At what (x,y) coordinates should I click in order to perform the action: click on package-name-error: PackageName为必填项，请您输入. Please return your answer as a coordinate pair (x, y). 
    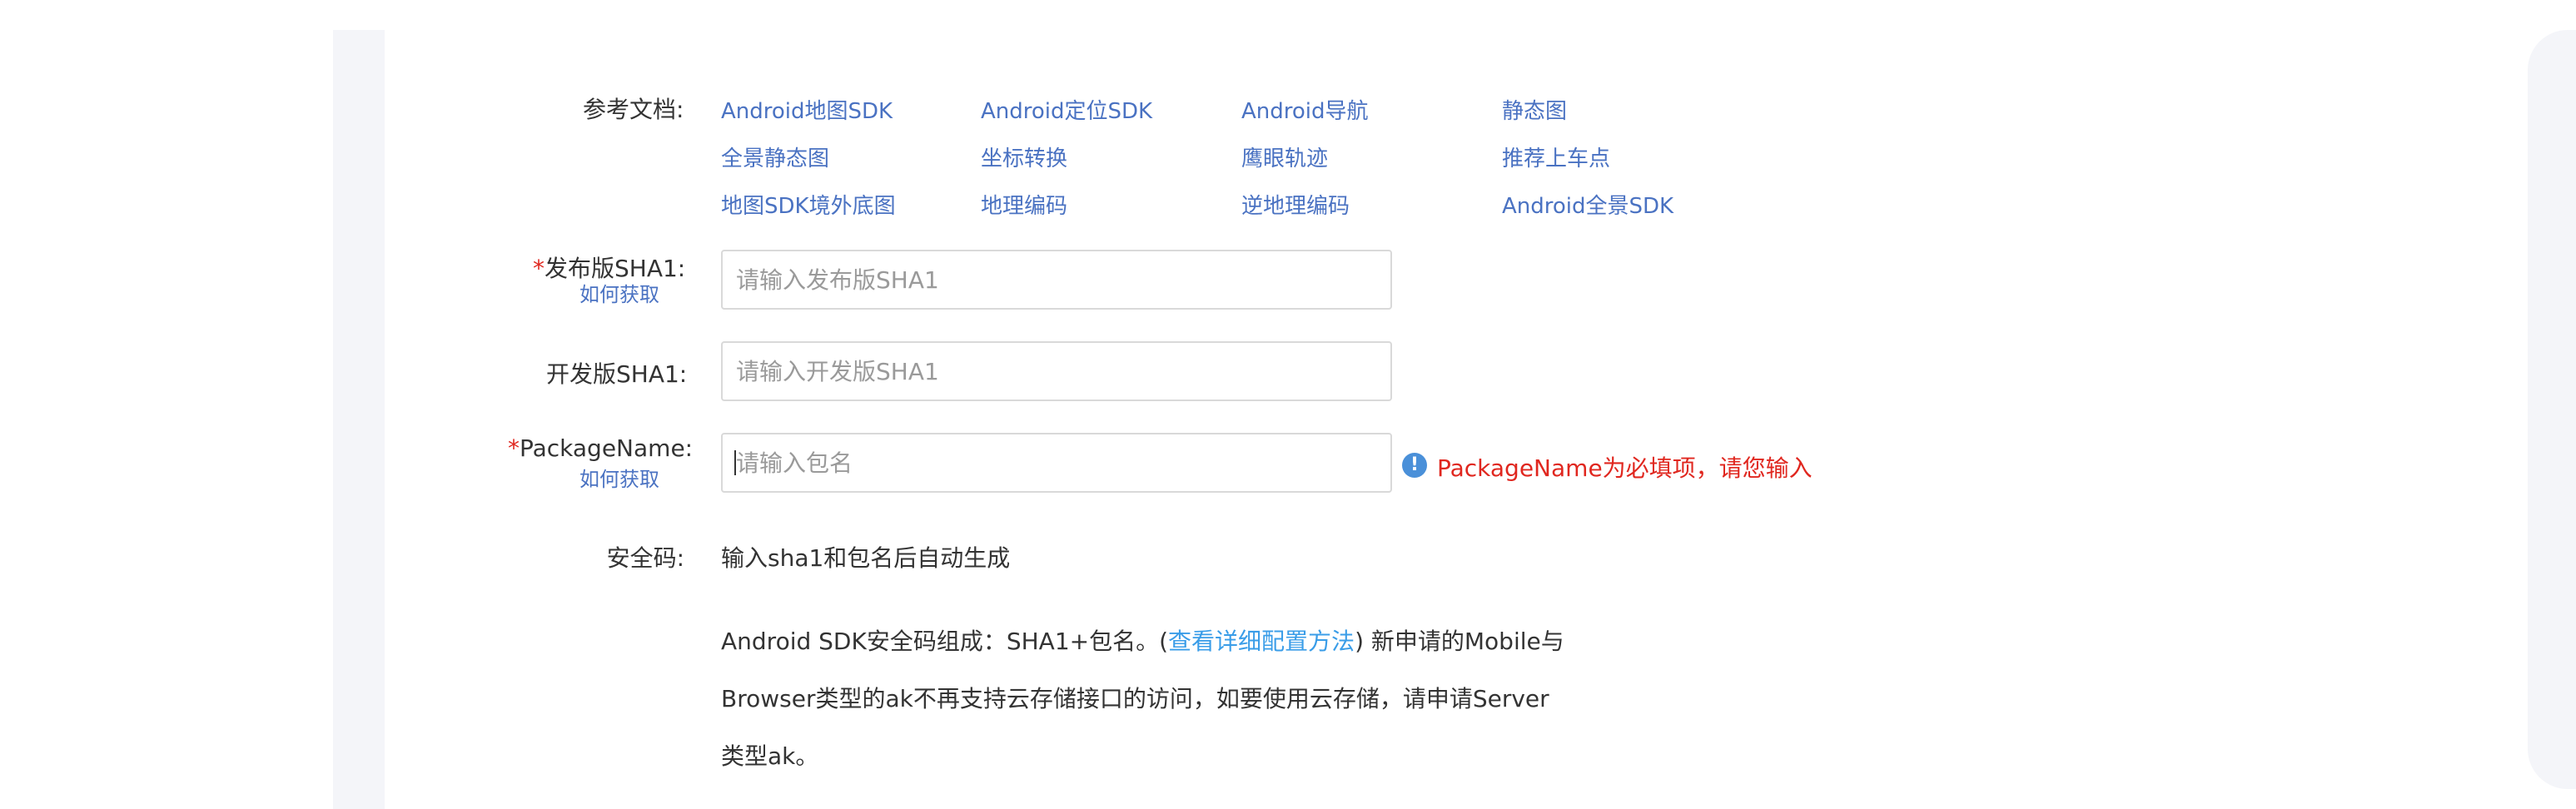
    Looking at the image, I should click on (1625, 468).